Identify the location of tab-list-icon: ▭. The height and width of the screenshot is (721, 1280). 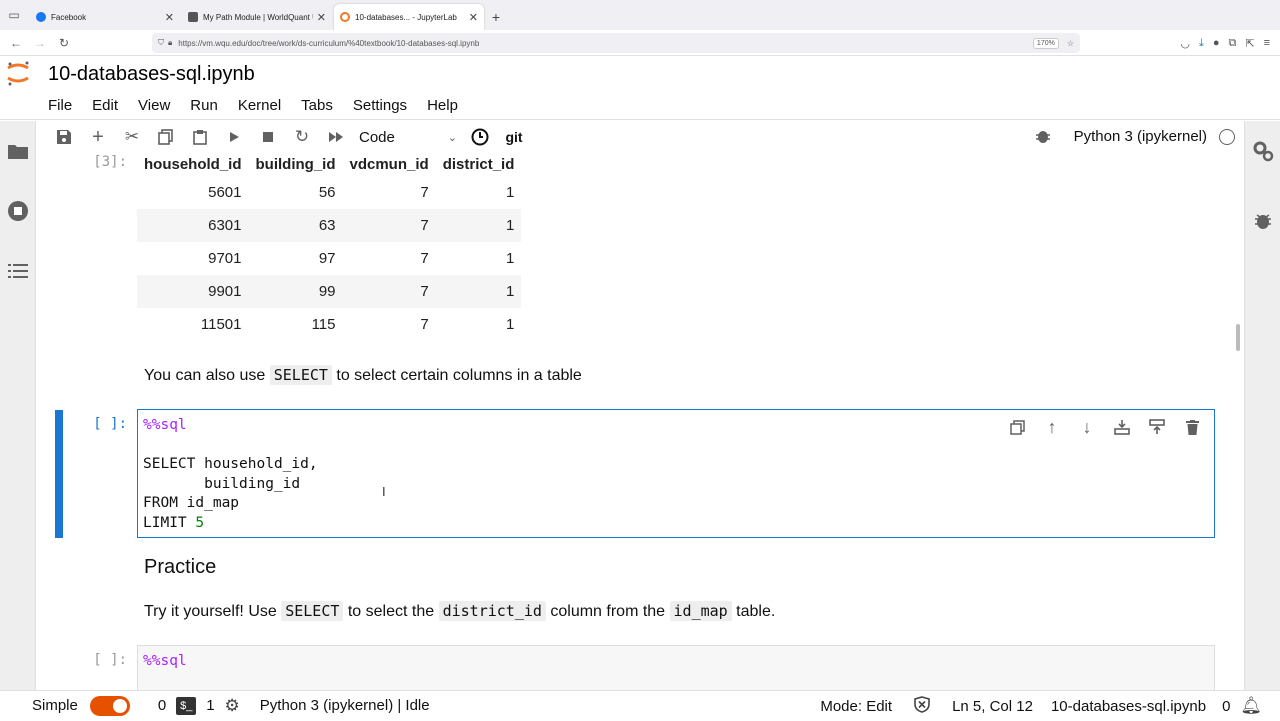
(14, 15).